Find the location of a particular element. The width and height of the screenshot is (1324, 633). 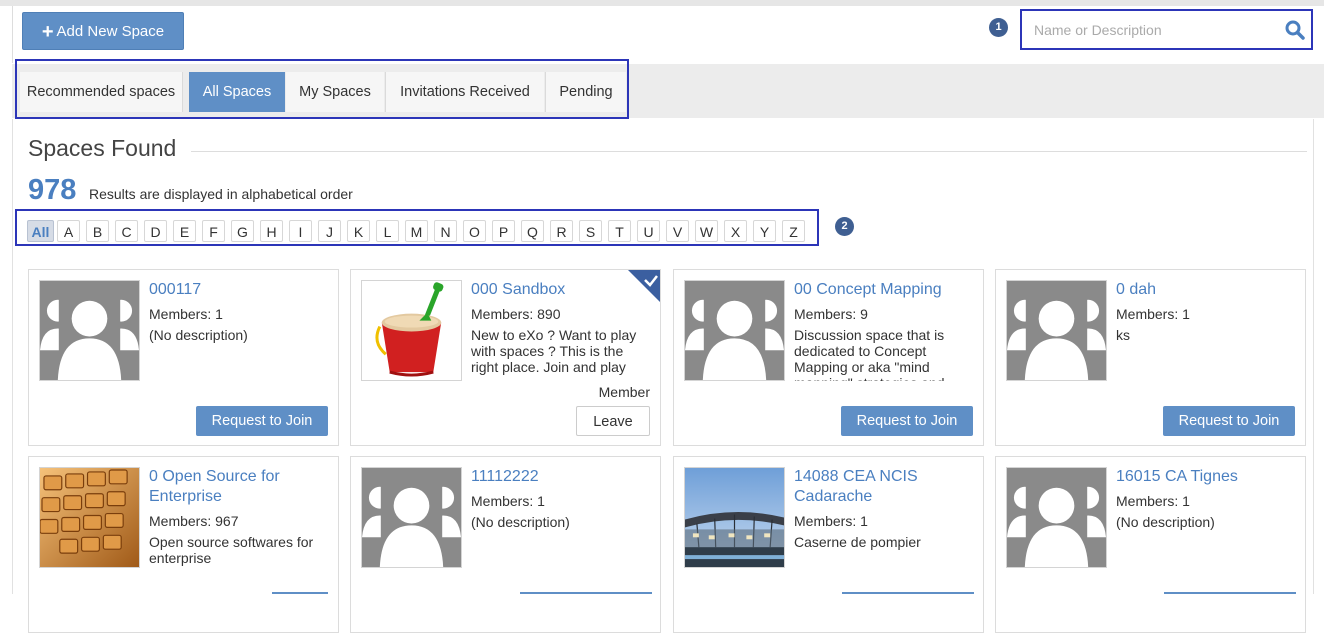

space-name-link: 16015 CA Tignes is located at coordinates (1206, 477).